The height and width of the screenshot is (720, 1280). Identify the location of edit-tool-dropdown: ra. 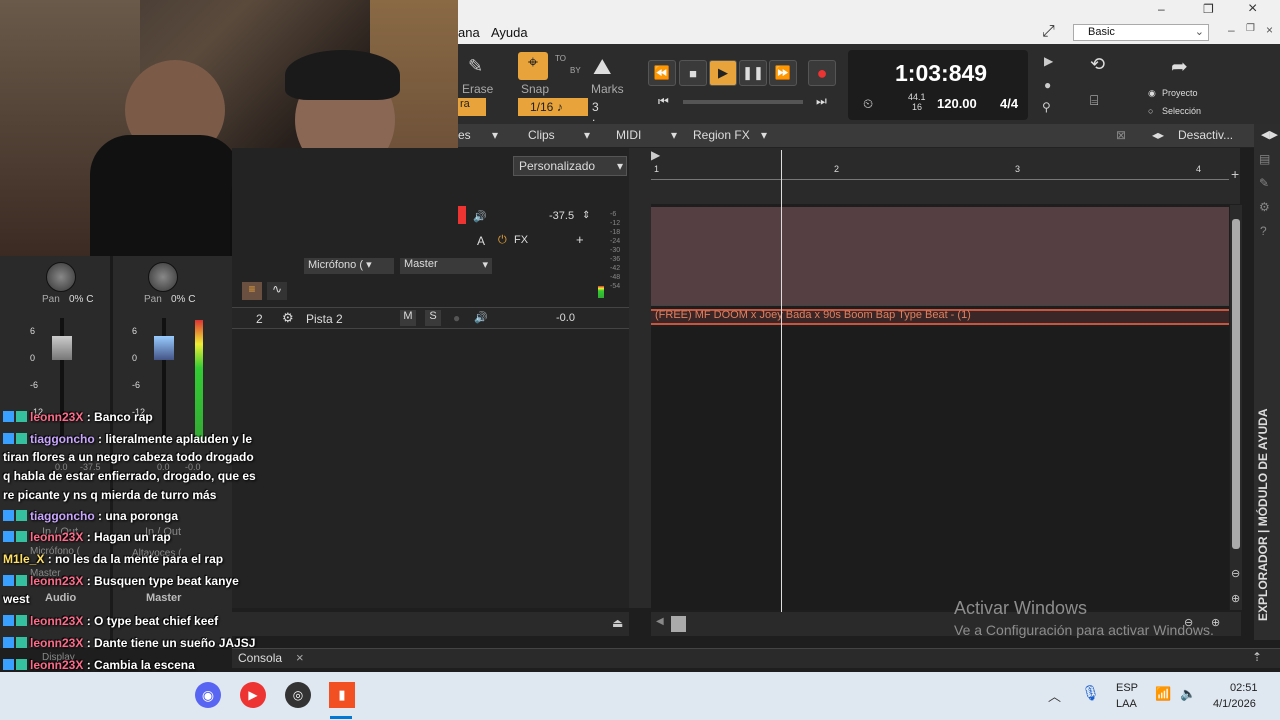
(472, 107).